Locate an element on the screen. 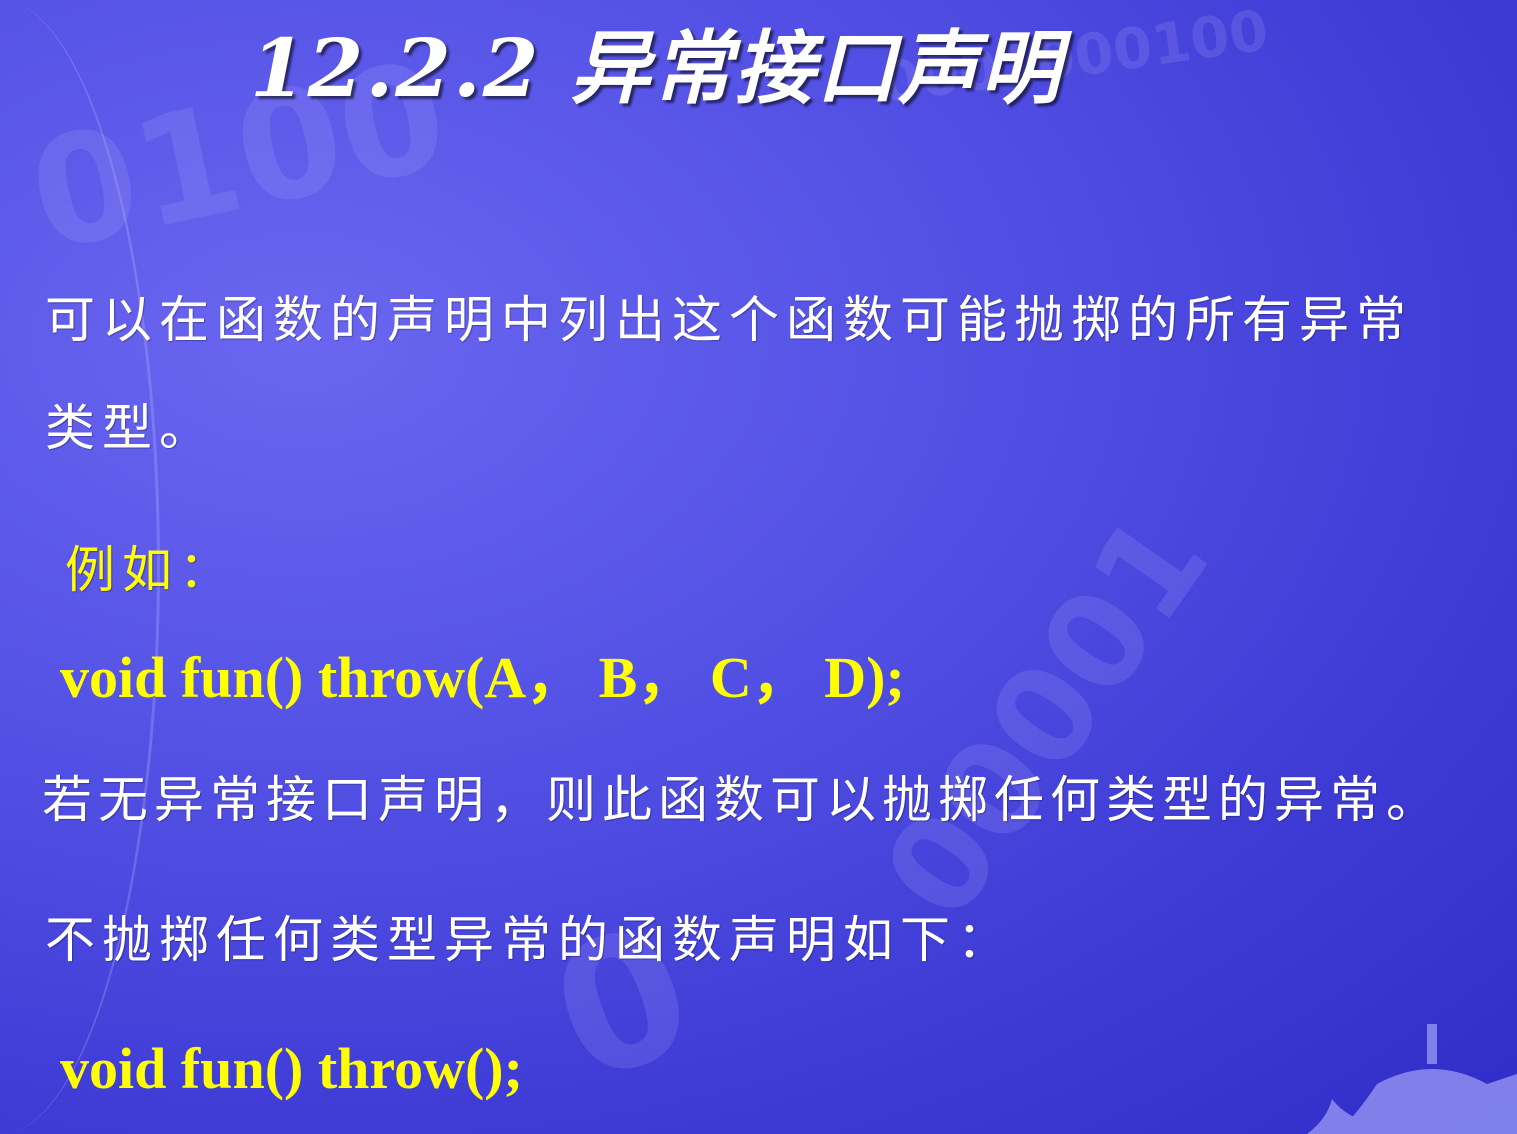 The width and height of the screenshot is (1517, 1134). code-example-1: void fun() throw(A， B， C， D); is located at coordinates (482, 677).